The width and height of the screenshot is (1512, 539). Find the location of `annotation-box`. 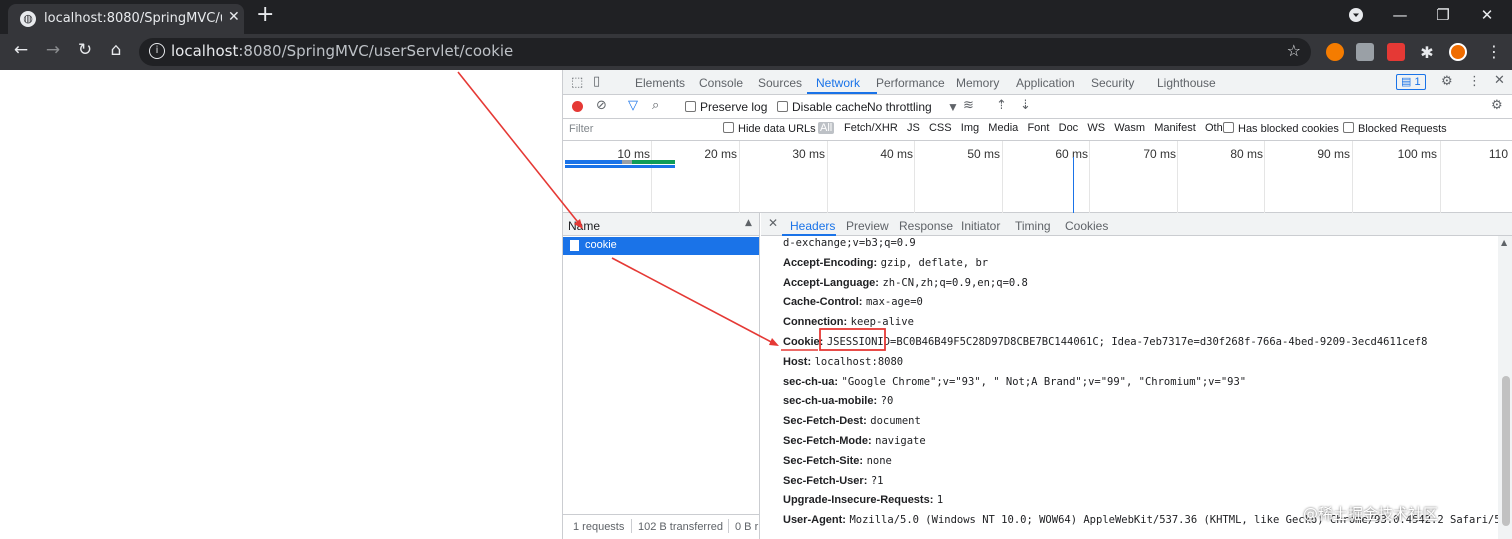

annotation-box is located at coordinates (852, 339).